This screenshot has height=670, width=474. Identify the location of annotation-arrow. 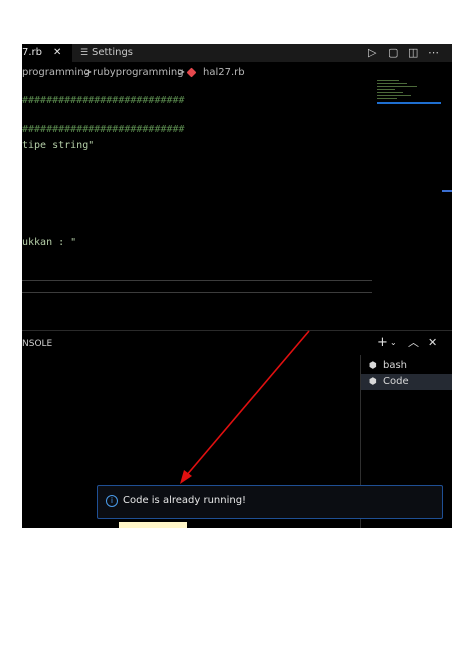
(245, 407).